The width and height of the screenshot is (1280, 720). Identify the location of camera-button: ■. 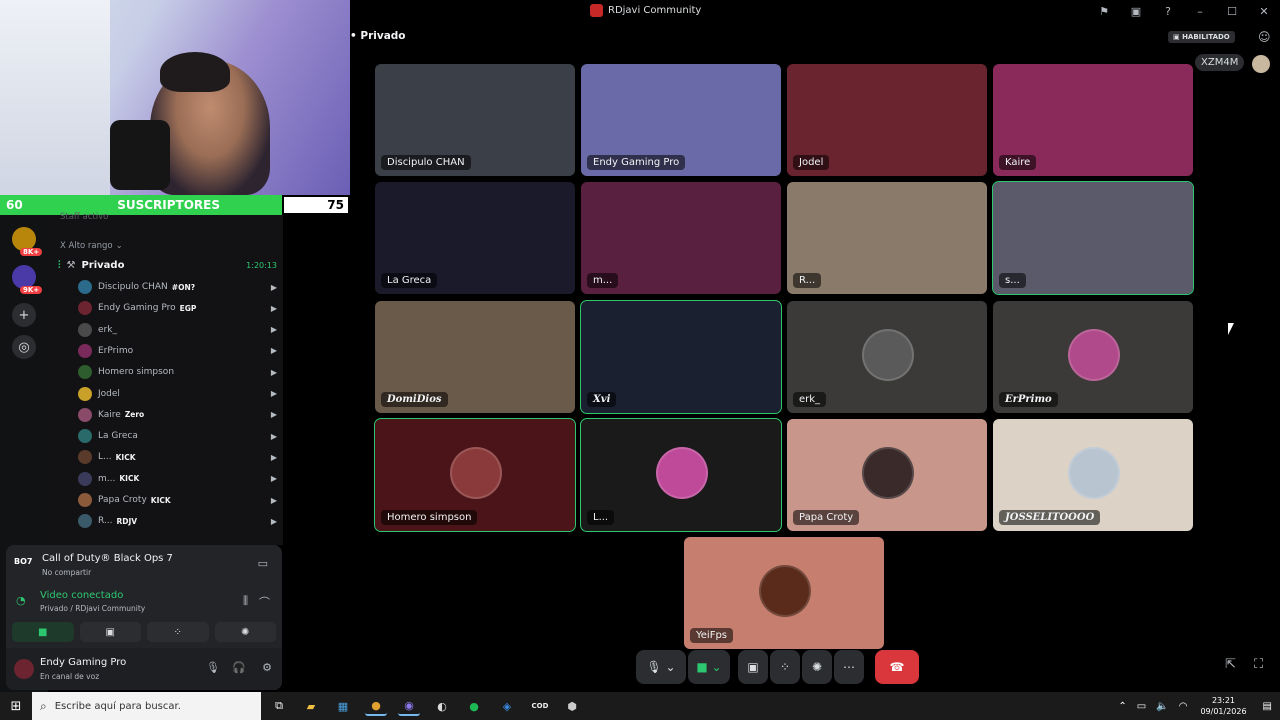
(43, 632).